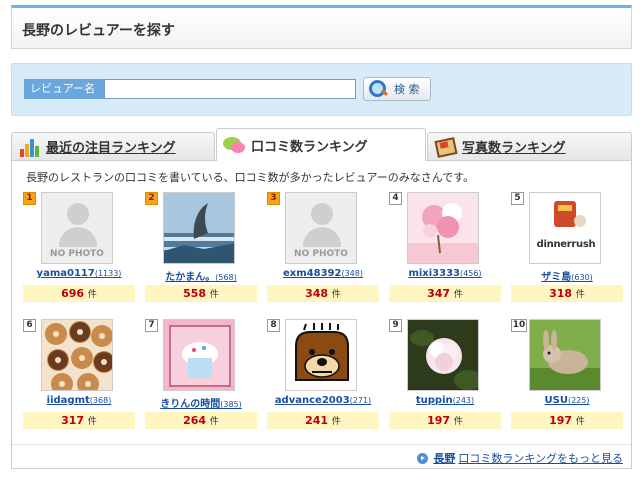 The width and height of the screenshot is (640, 479). Describe the element at coordinates (567, 293) in the screenshot. I see `review-count: 318 件` at that location.